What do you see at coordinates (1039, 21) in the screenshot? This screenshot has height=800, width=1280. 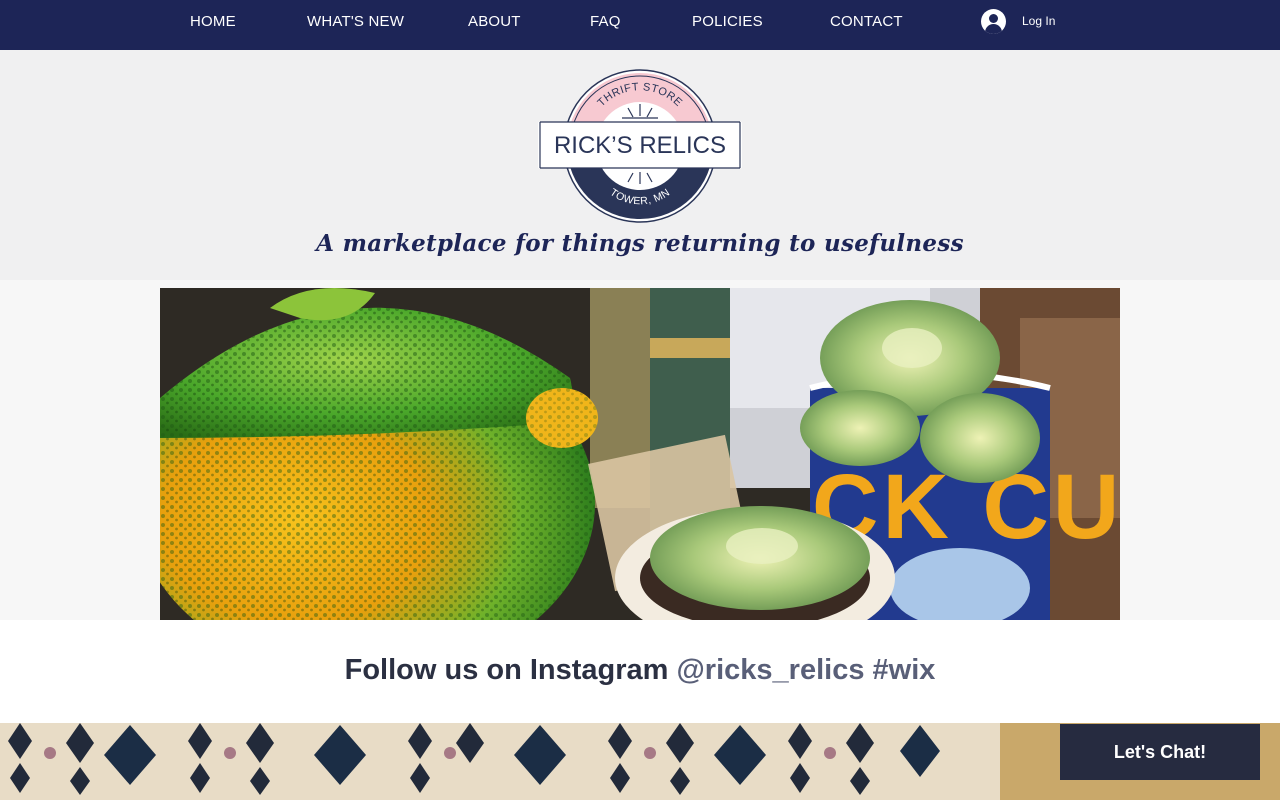 I see `login-label: Log In` at bounding box center [1039, 21].